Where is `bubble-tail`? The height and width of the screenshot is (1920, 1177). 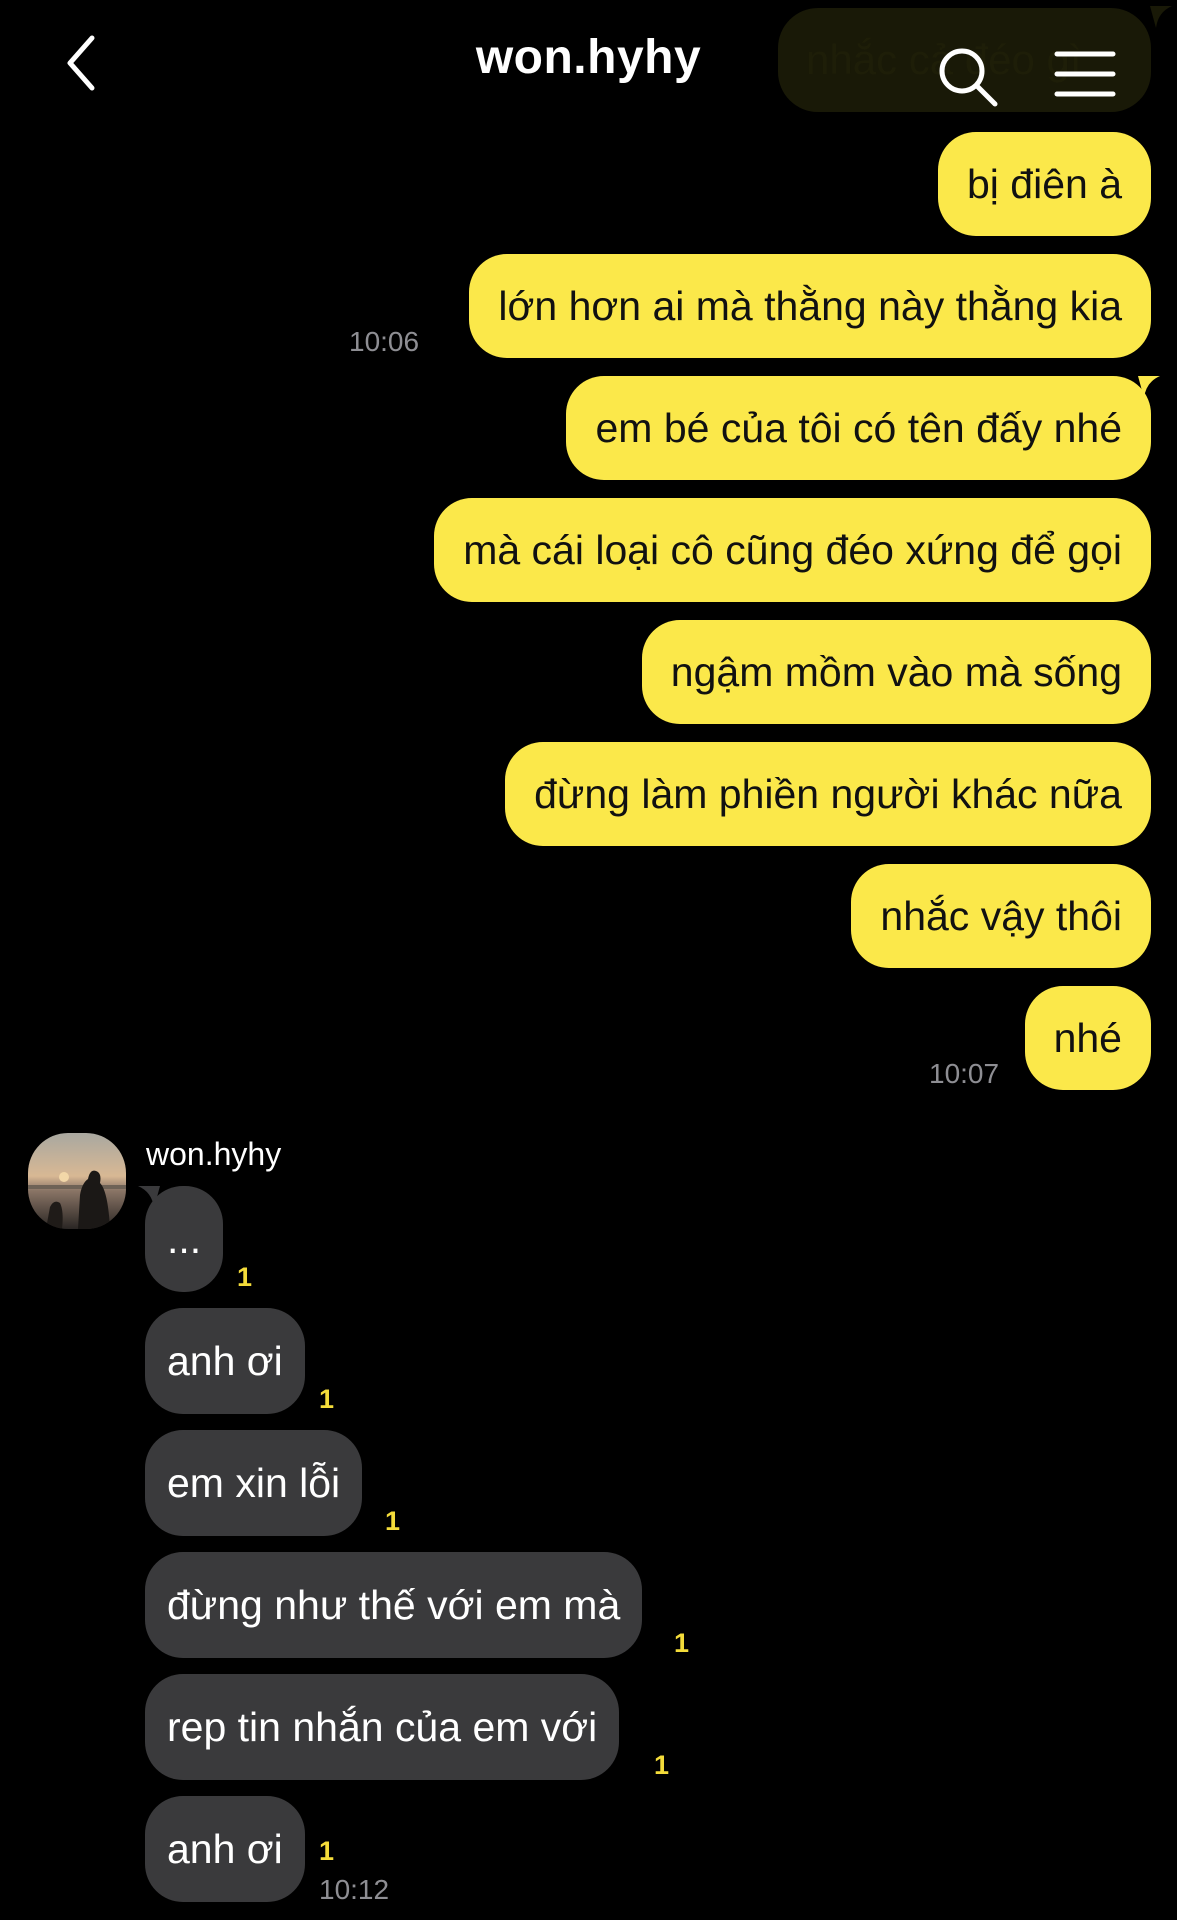
bubble-tail is located at coordinates (1149, 387).